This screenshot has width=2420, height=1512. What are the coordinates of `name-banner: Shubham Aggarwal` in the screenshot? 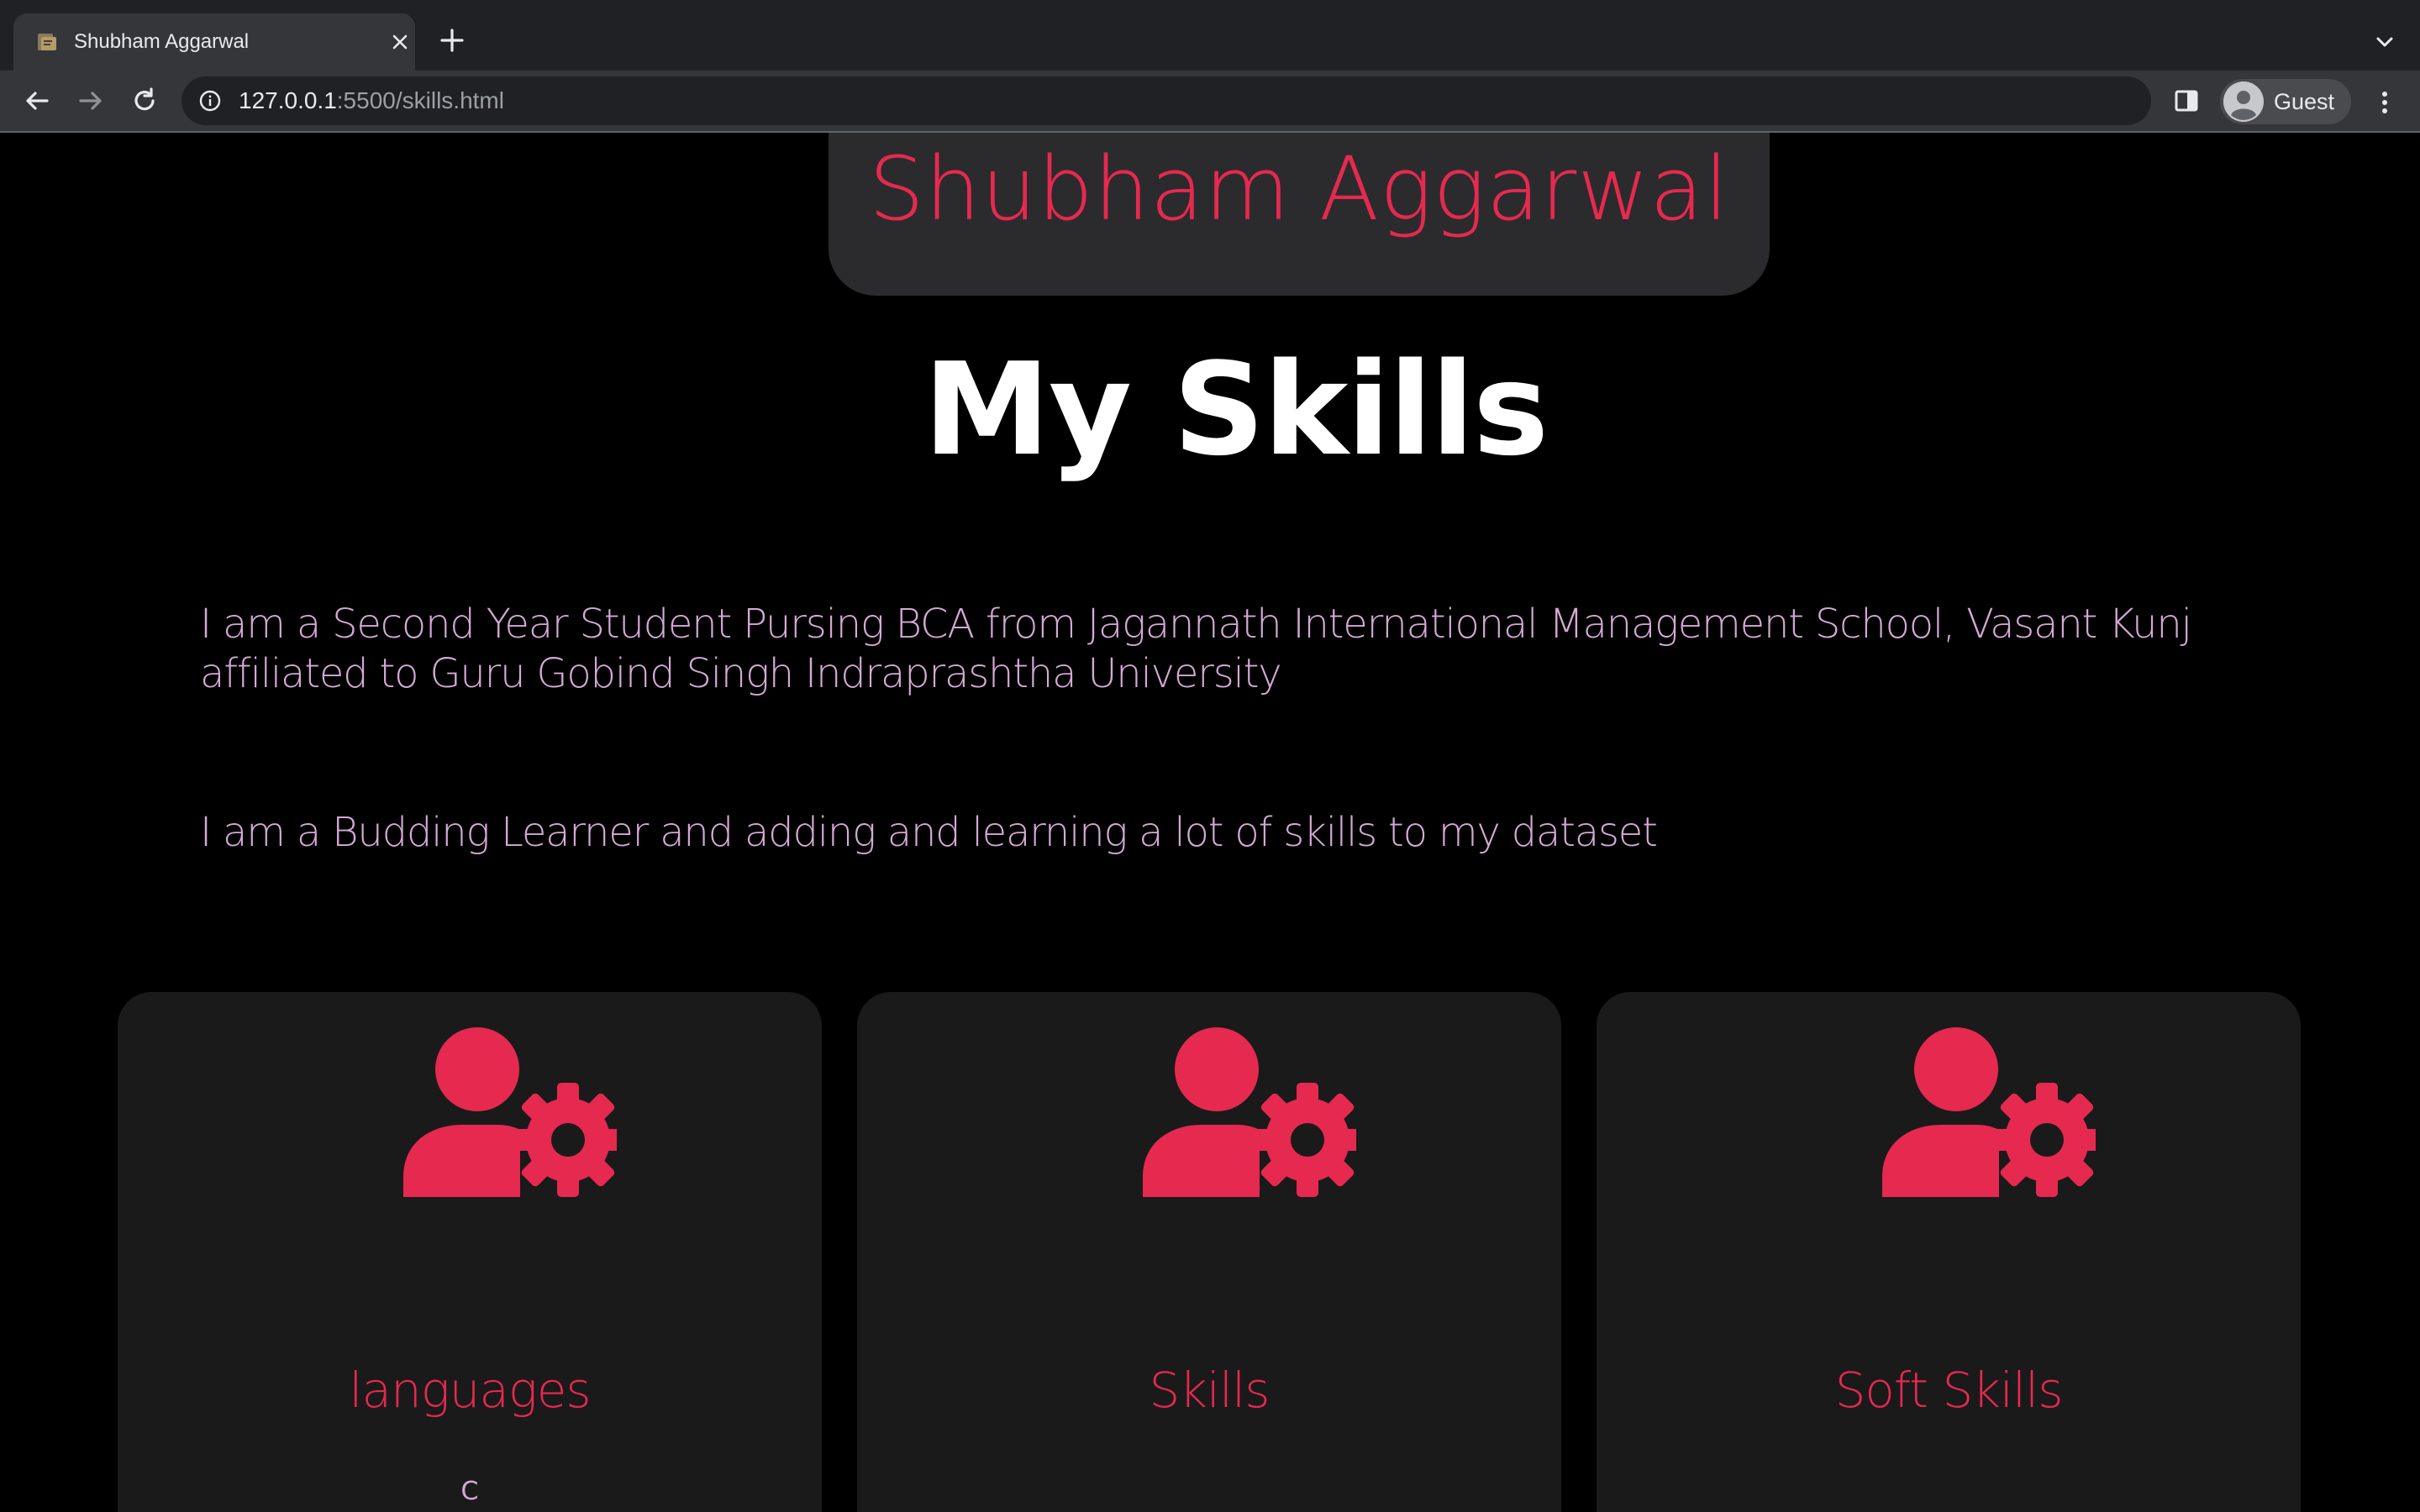 It's located at (1299, 214).